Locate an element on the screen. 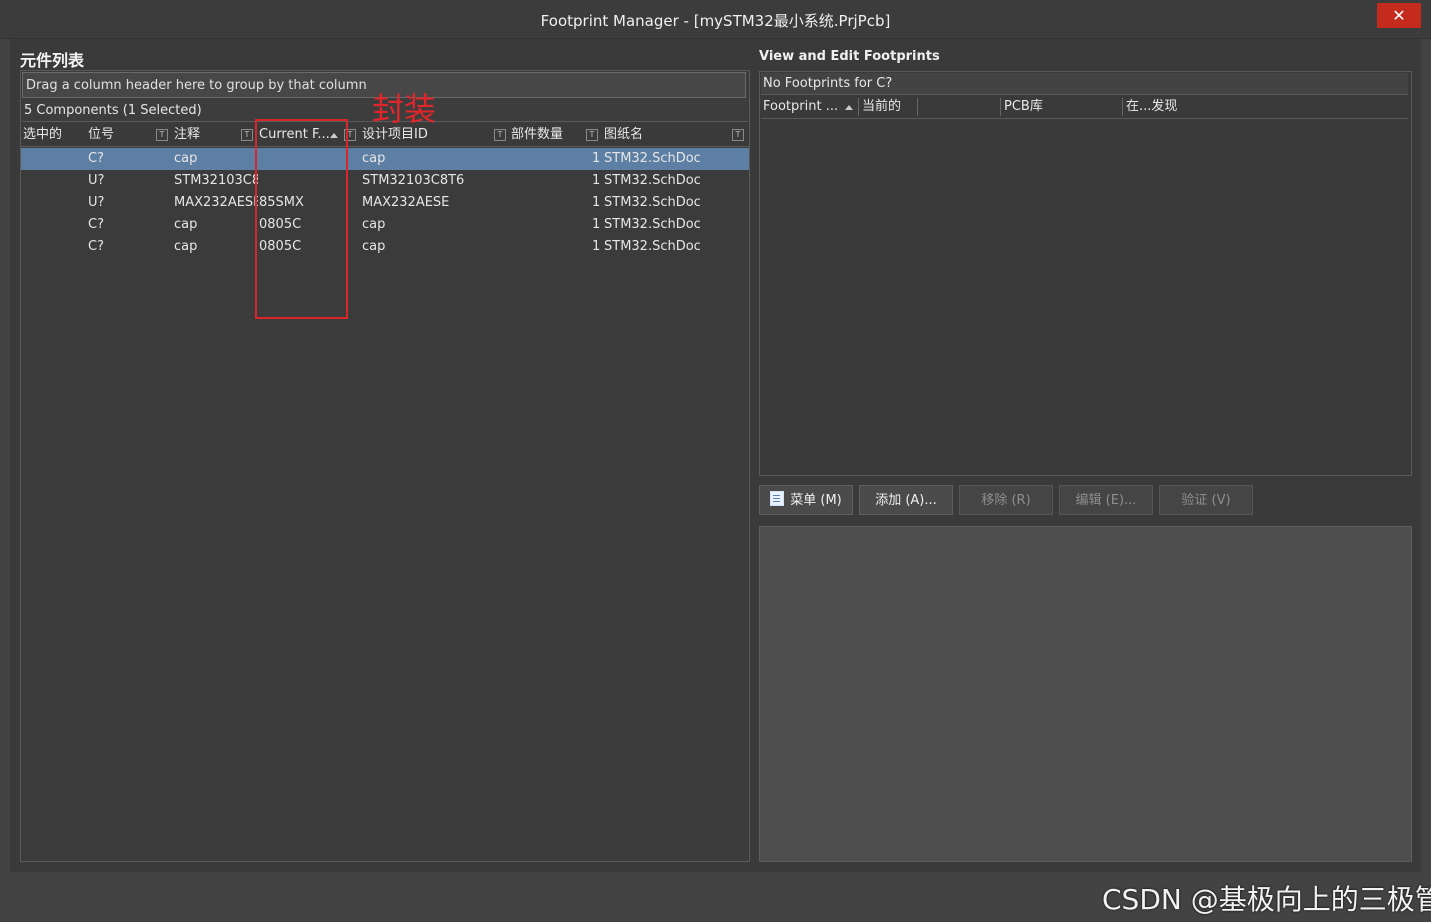 Image resolution: width=1431 pixels, height=922 pixels. cell-design-item-id: STM32103C8T6 is located at coordinates (413, 180).